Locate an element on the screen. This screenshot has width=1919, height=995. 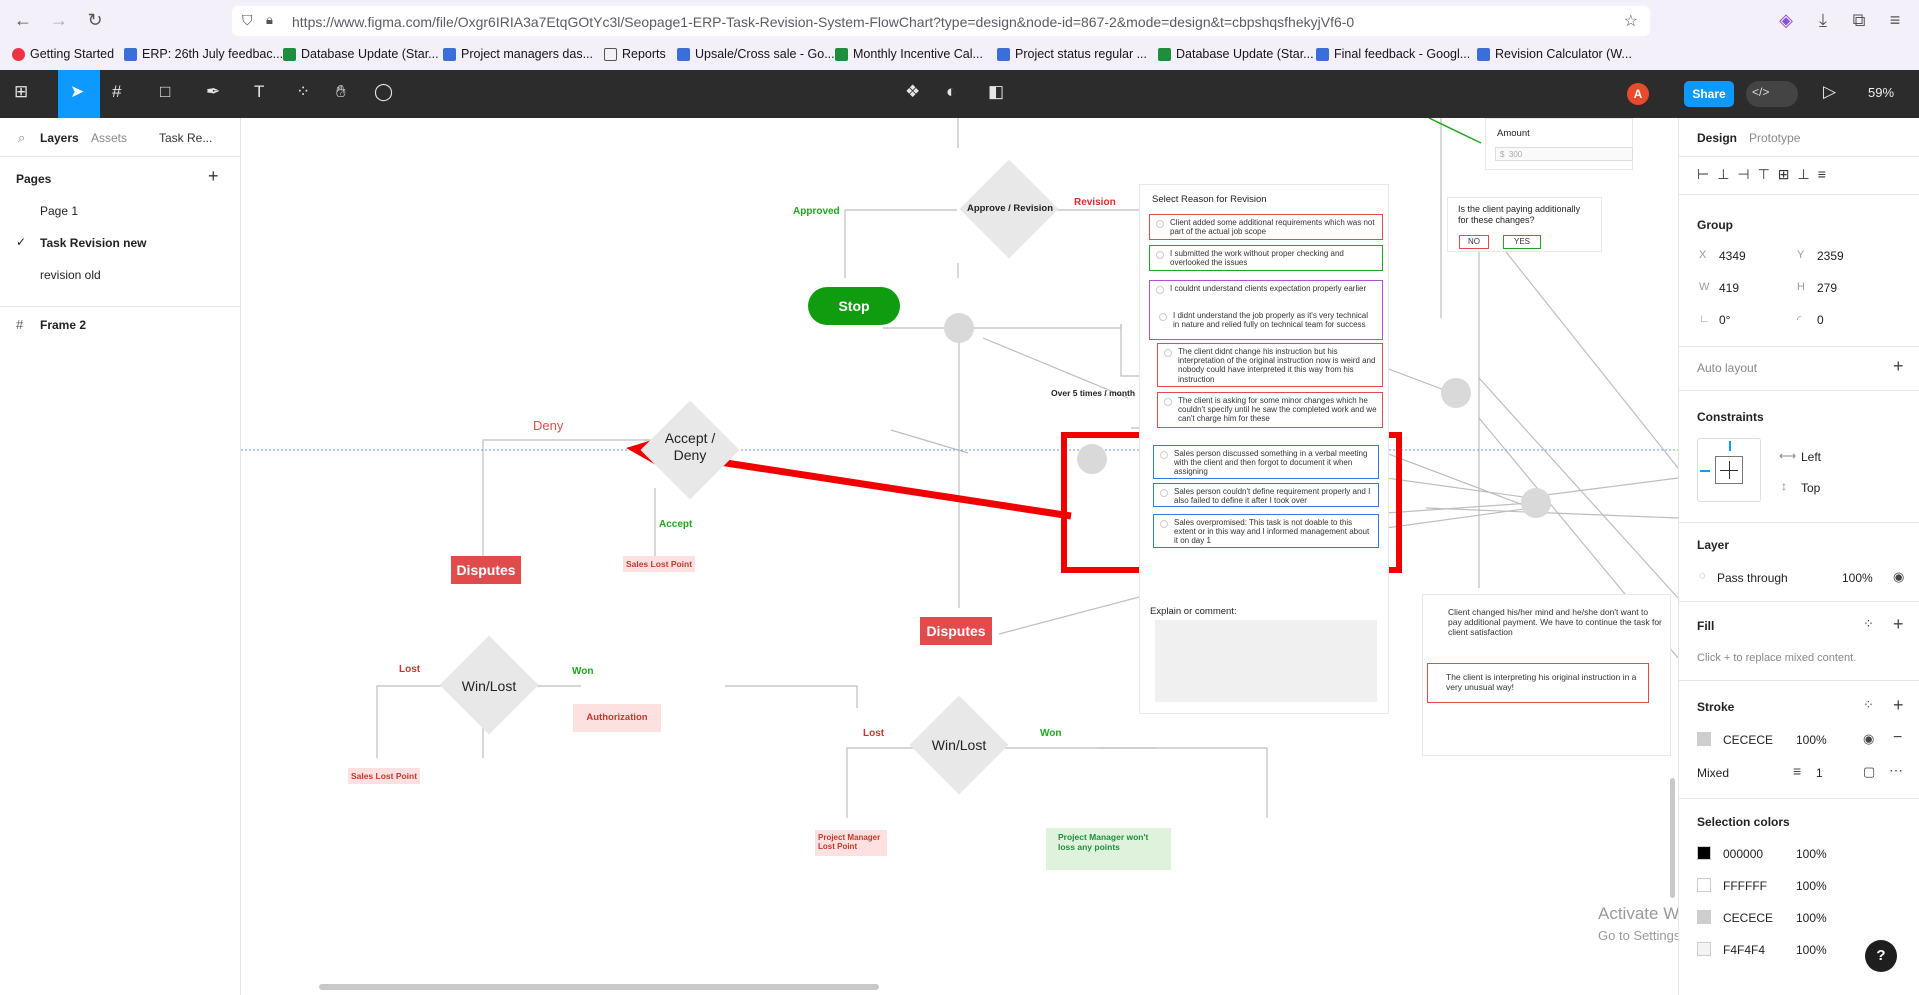
reload-icon: ↻ is located at coordinates (95, 20).